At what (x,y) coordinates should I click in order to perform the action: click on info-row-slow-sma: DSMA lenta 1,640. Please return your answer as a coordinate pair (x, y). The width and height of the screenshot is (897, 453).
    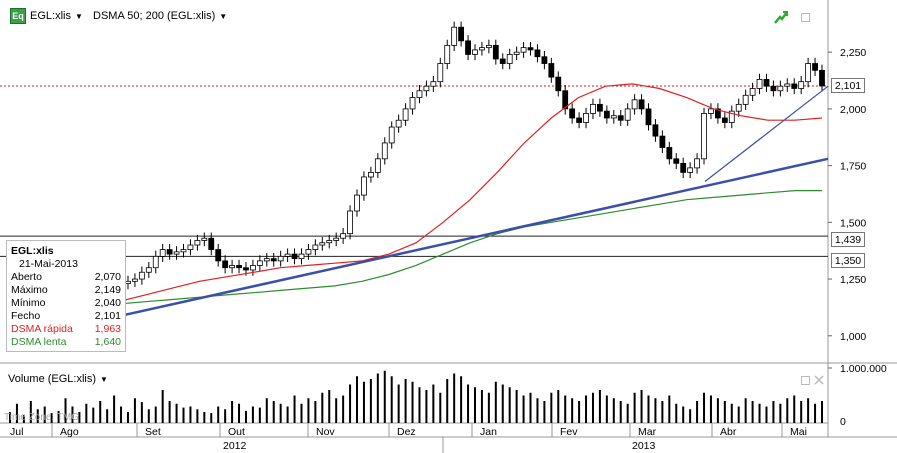
    Looking at the image, I should click on (66, 342).